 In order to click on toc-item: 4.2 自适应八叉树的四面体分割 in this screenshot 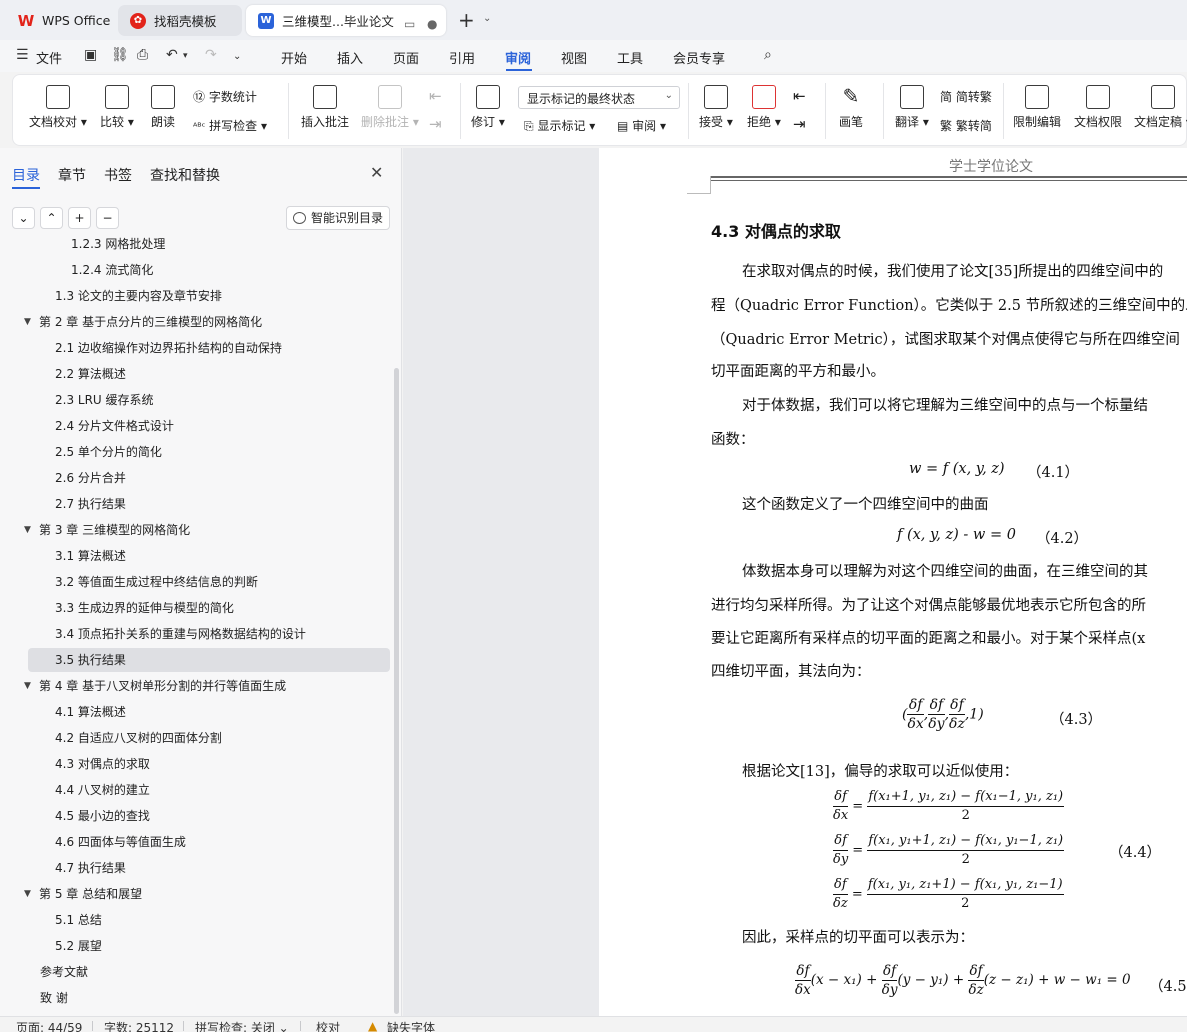, I will do `click(209, 738)`.